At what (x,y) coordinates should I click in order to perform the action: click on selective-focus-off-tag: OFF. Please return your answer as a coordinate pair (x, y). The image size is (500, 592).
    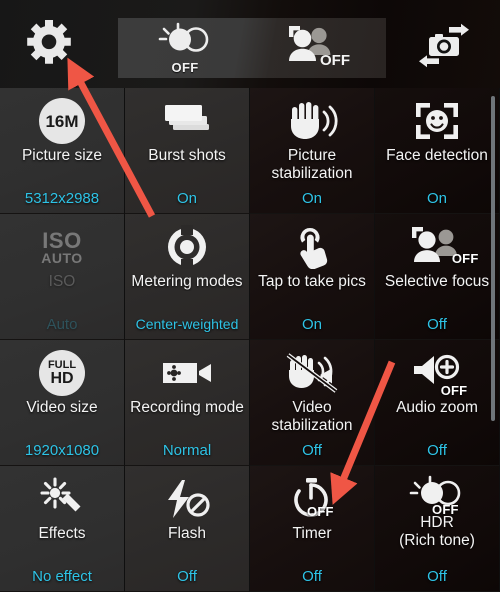
    Looking at the image, I should click on (465, 258).